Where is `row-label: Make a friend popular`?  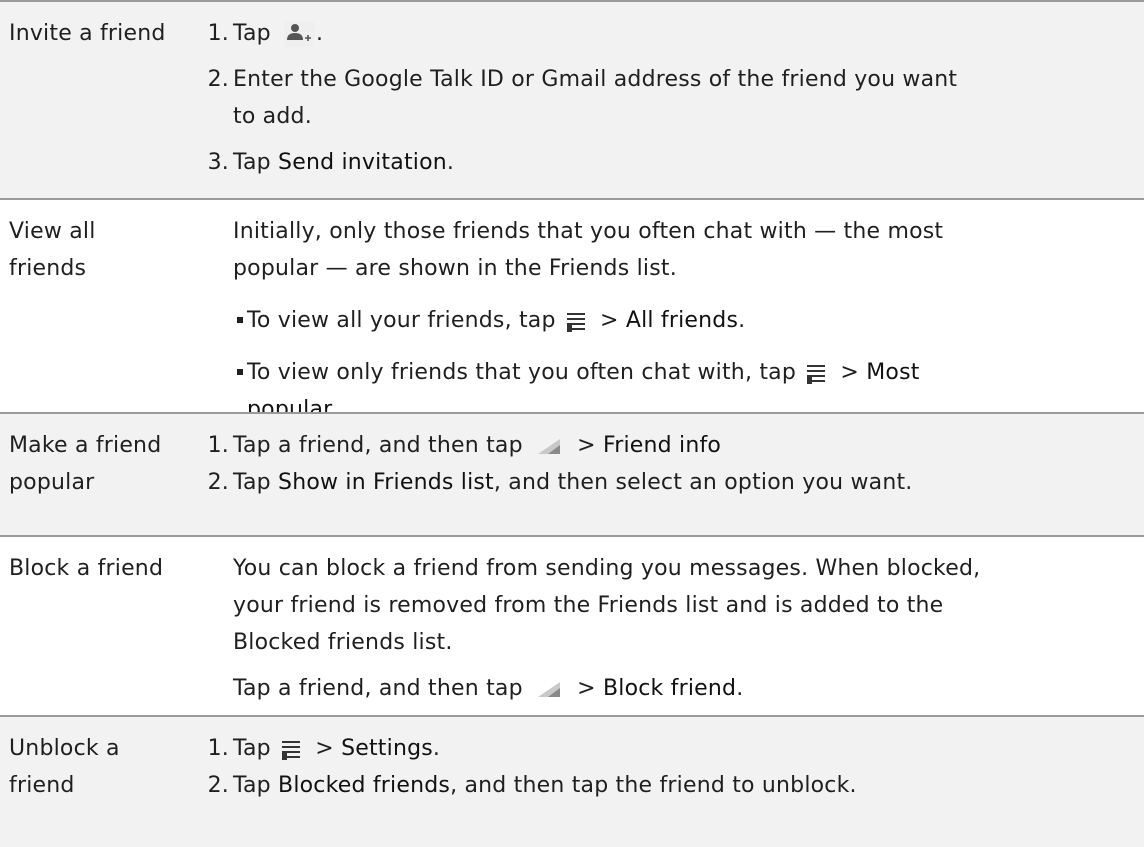
row-label: Make a friend popular is located at coordinates (109, 464).